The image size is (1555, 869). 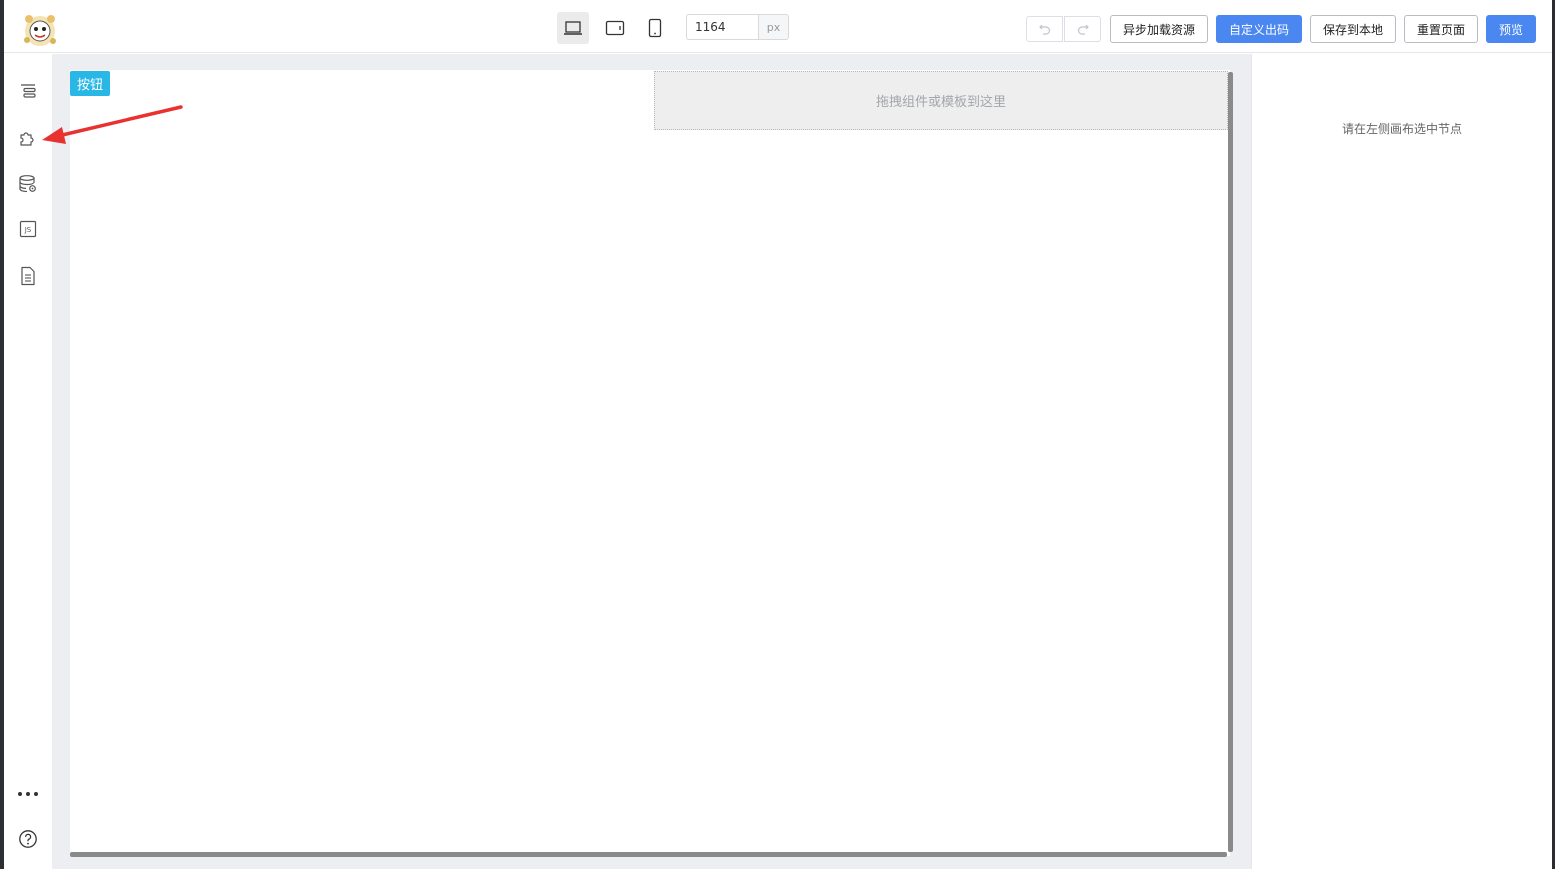 I want to click on canvas-horizontal-scrollbar, so click(x=648, y=854).